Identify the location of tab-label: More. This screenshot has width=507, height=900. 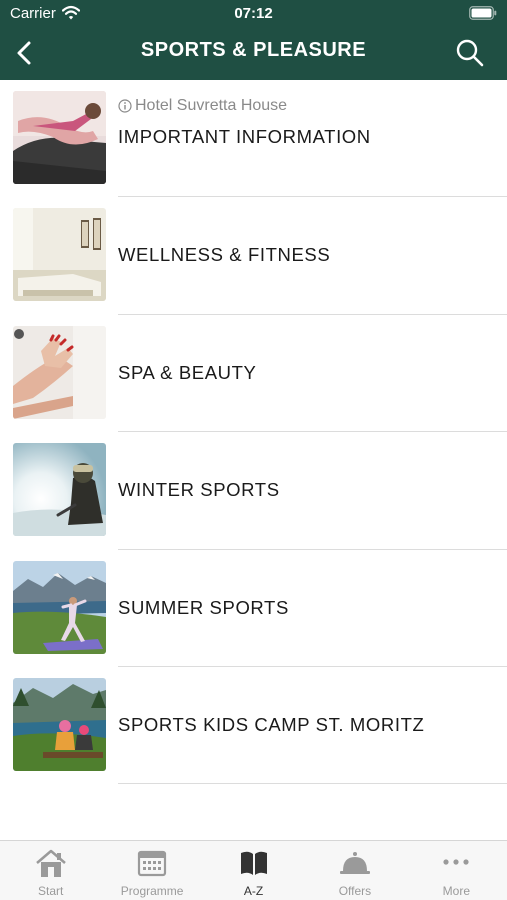
(456, 891).